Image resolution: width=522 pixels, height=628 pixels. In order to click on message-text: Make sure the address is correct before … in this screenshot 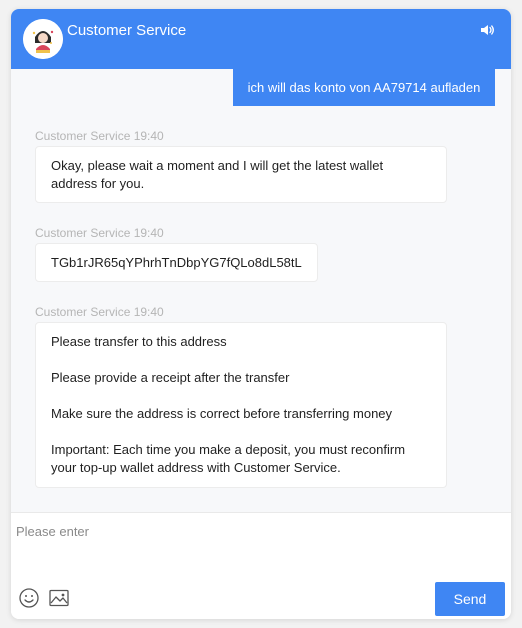, I will do `click(222, 413)`.